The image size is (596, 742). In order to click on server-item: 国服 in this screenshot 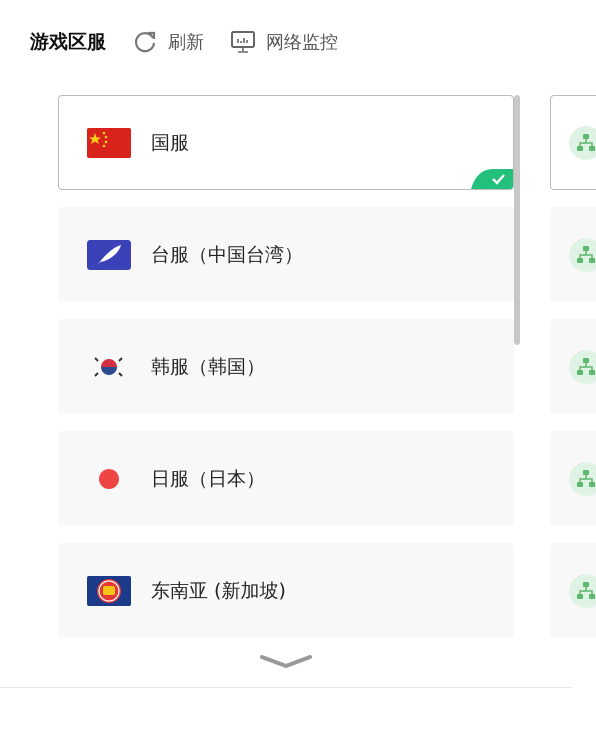, I will do `click(286, 142)`.